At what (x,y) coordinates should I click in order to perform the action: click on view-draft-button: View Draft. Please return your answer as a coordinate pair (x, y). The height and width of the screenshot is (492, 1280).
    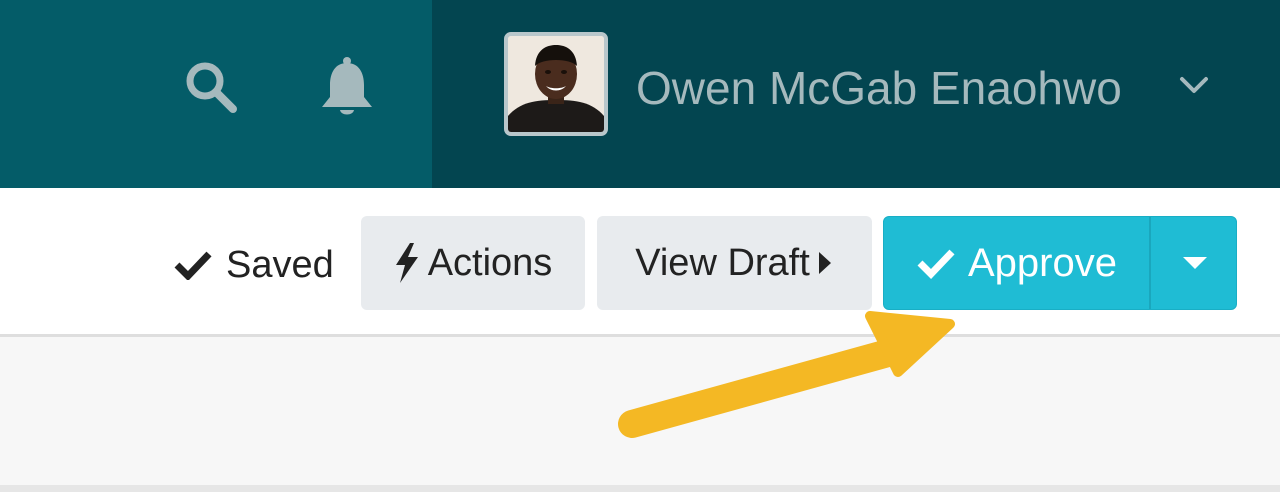
    Looking at the image, I should click on (734, 263).